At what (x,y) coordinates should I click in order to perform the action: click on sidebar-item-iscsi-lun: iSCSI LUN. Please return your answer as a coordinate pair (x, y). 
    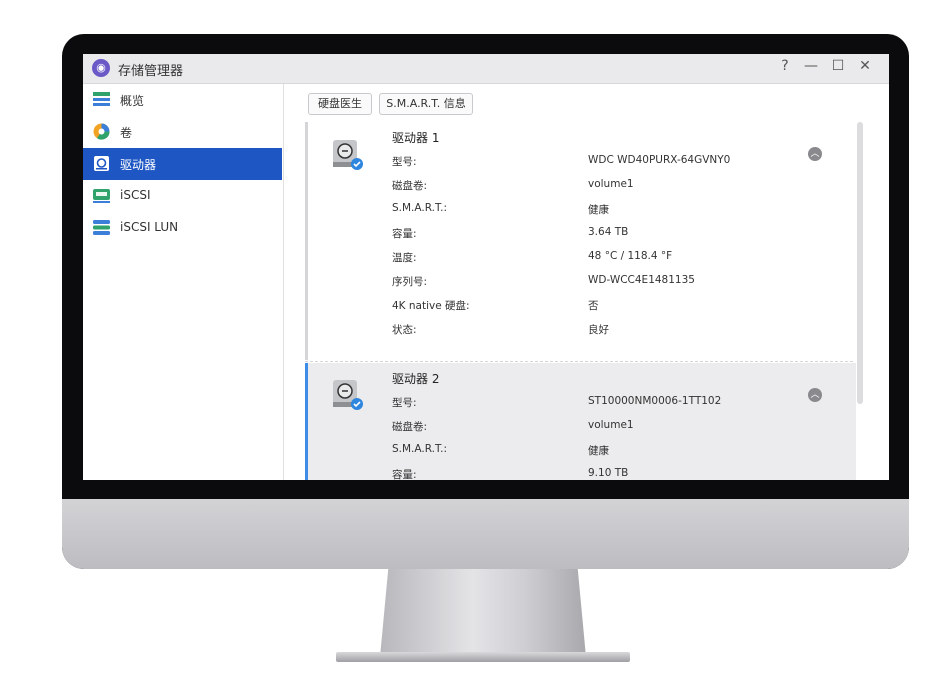
    Looking at the image, I should click on (182, 228).